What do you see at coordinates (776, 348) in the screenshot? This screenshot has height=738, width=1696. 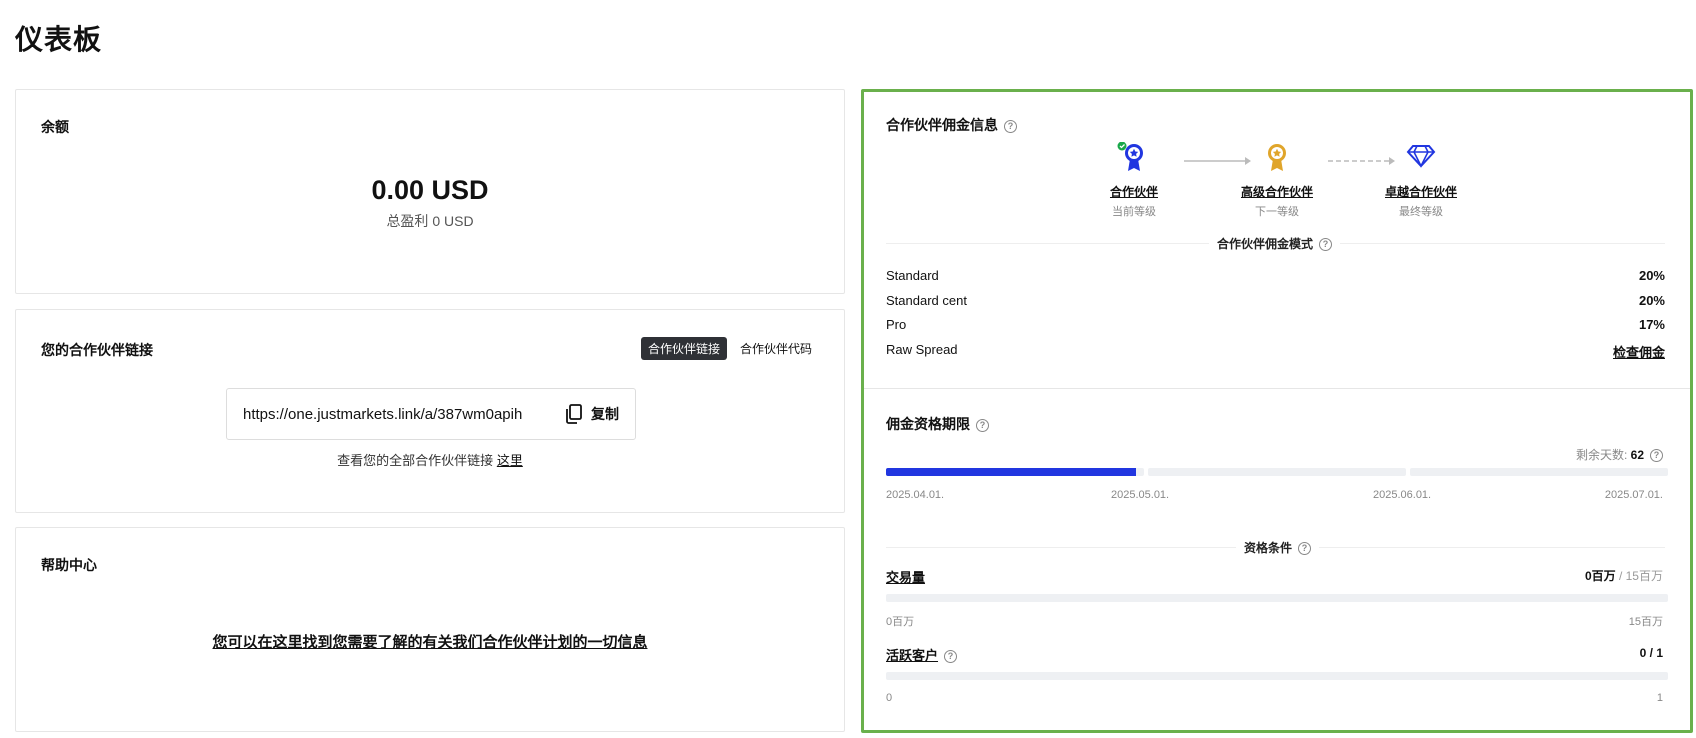 I see `tab-partner-code: 合作伙伴代码` at bounding box center [776, 348].